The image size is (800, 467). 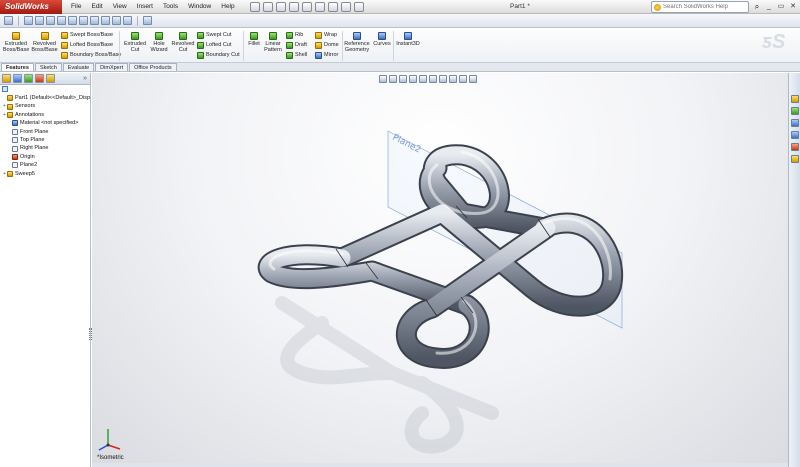 I want to click on print-icon, so click(x=293, y=6).